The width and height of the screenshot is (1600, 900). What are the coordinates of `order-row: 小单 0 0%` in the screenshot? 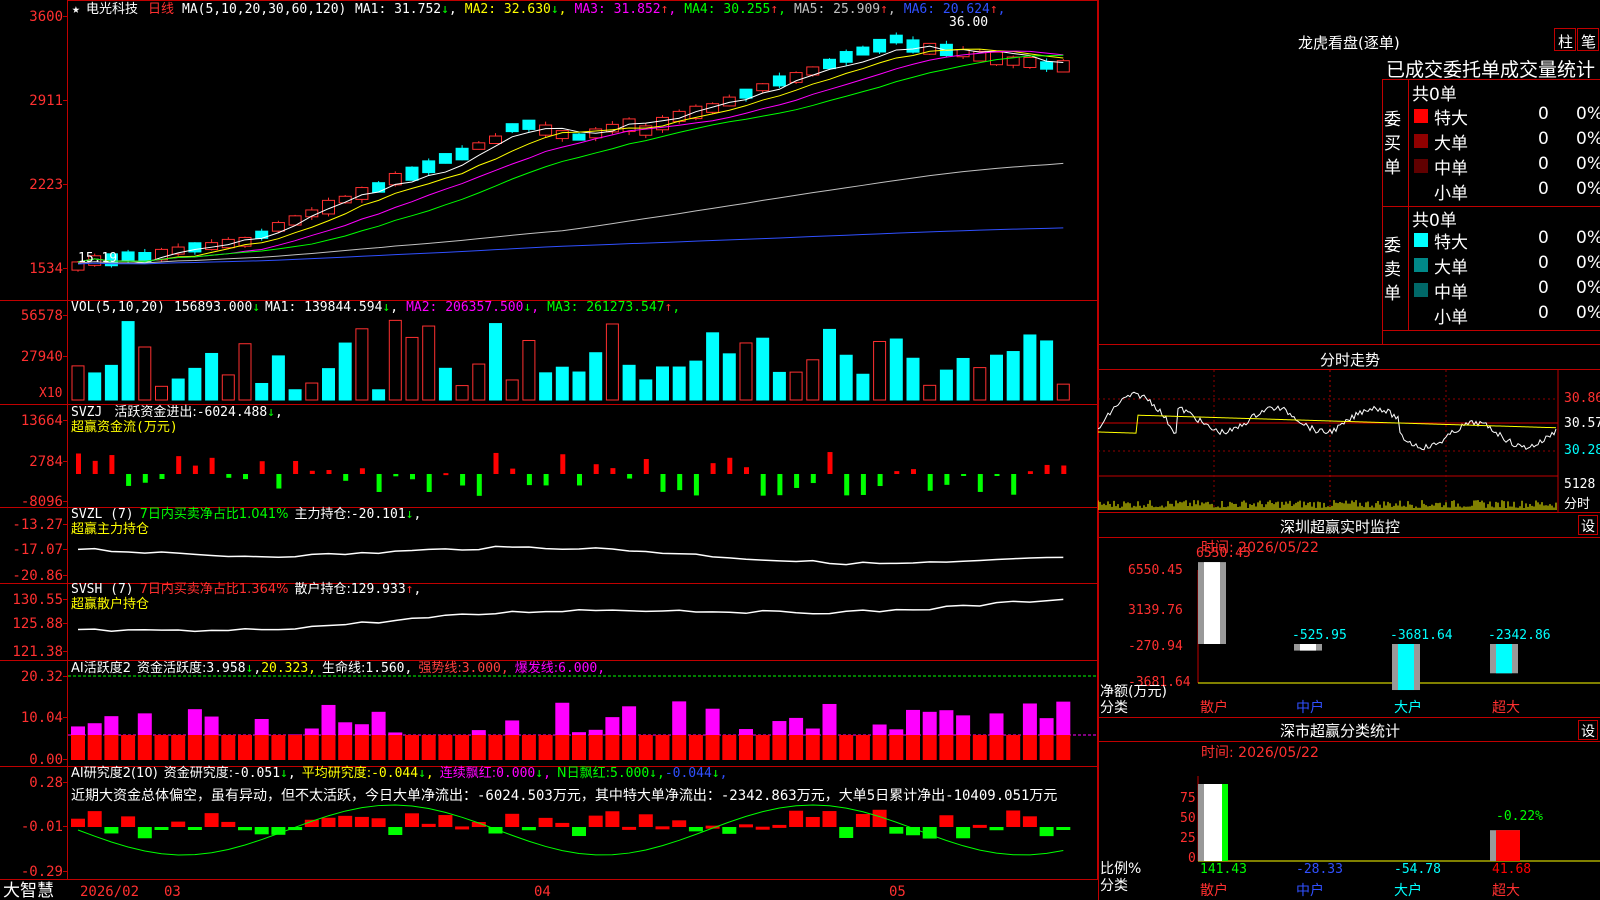 It's located at (1504, 315).